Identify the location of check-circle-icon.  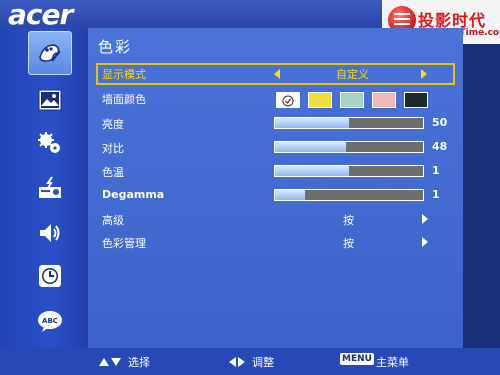
(288, 101).